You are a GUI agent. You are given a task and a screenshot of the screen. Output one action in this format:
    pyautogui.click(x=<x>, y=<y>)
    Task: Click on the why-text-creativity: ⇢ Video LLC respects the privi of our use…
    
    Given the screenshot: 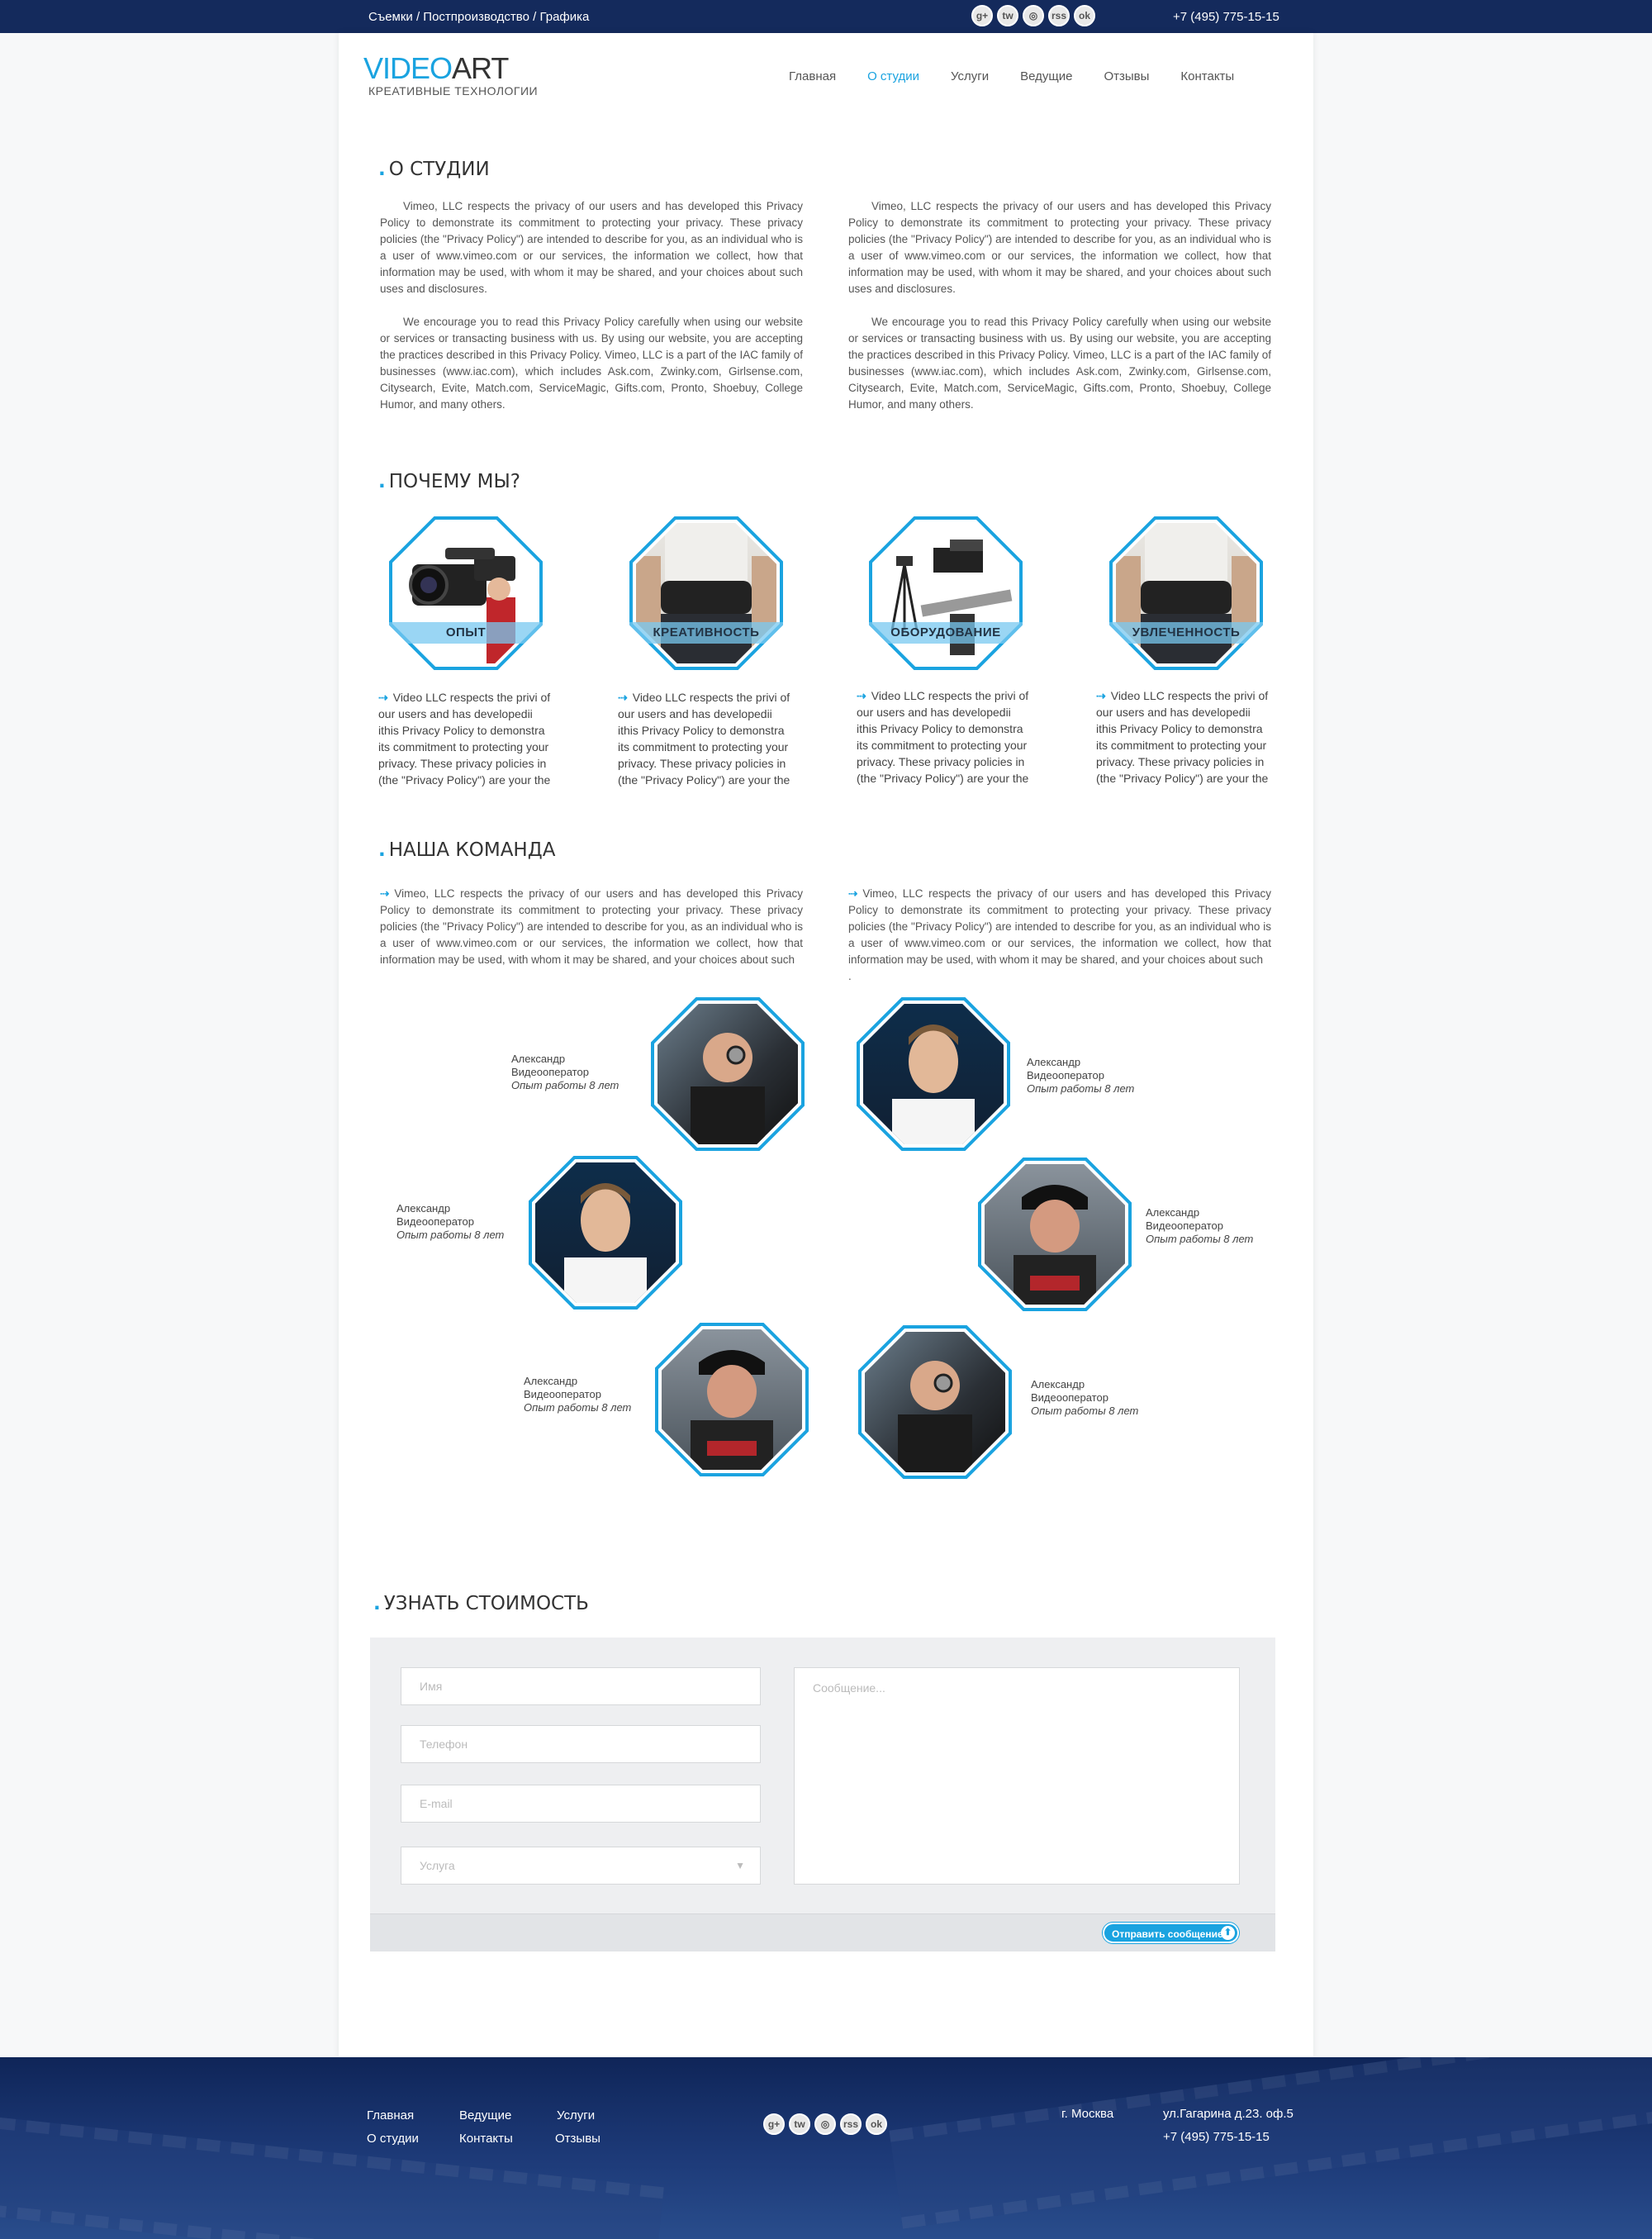 What is the action you would take?
    pyautogui.click(x=704, y=739)
    